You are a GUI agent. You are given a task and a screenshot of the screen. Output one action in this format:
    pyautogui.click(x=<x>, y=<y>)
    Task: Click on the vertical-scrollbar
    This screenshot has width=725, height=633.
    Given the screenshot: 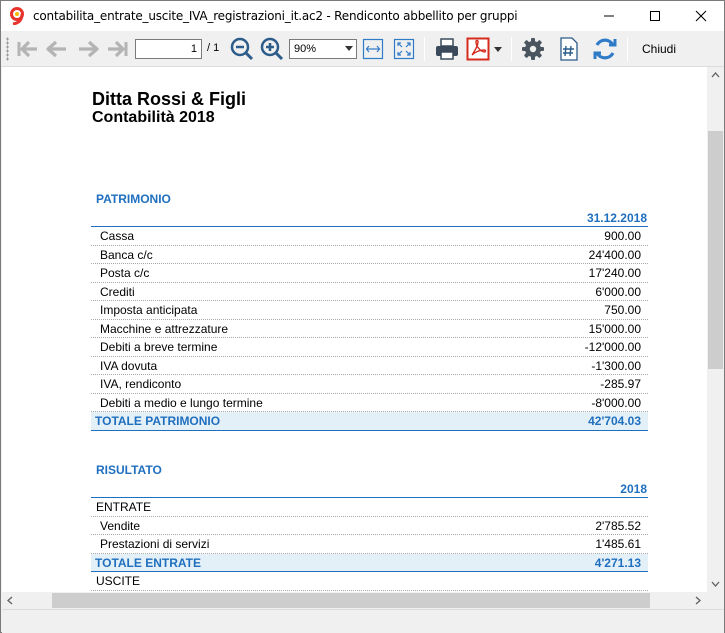 What is the action you would take?
    pyautogui.click(x=715, y=329)
    